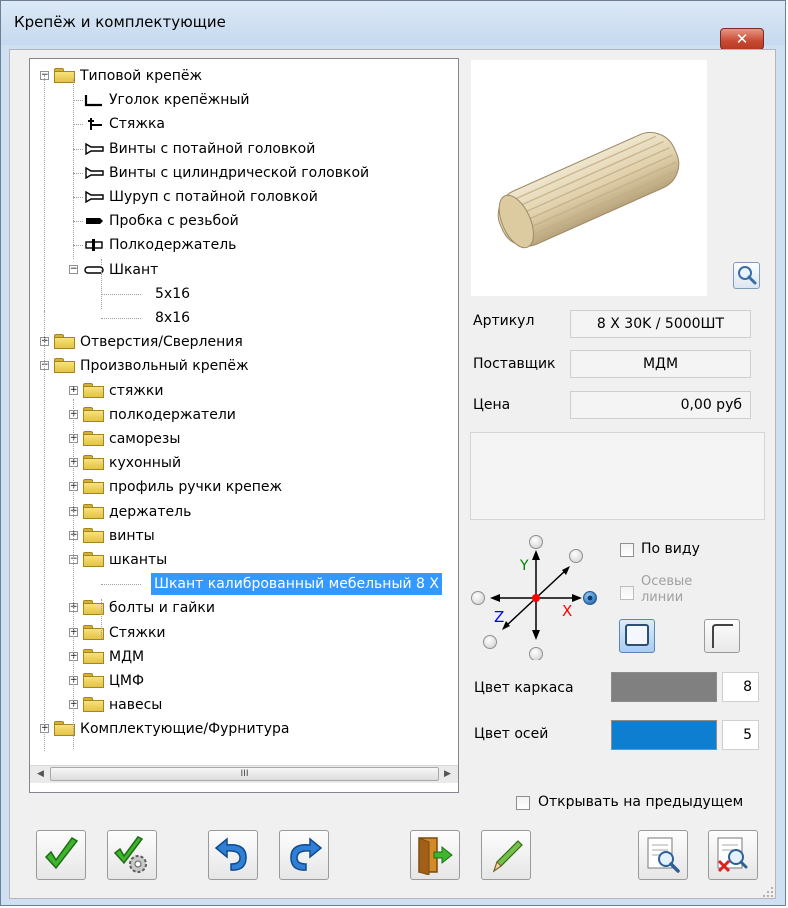 Image resolution: width=788 pixels, height=908 pixels. I want to click on corner-bracket-icon, so click(94, 100).